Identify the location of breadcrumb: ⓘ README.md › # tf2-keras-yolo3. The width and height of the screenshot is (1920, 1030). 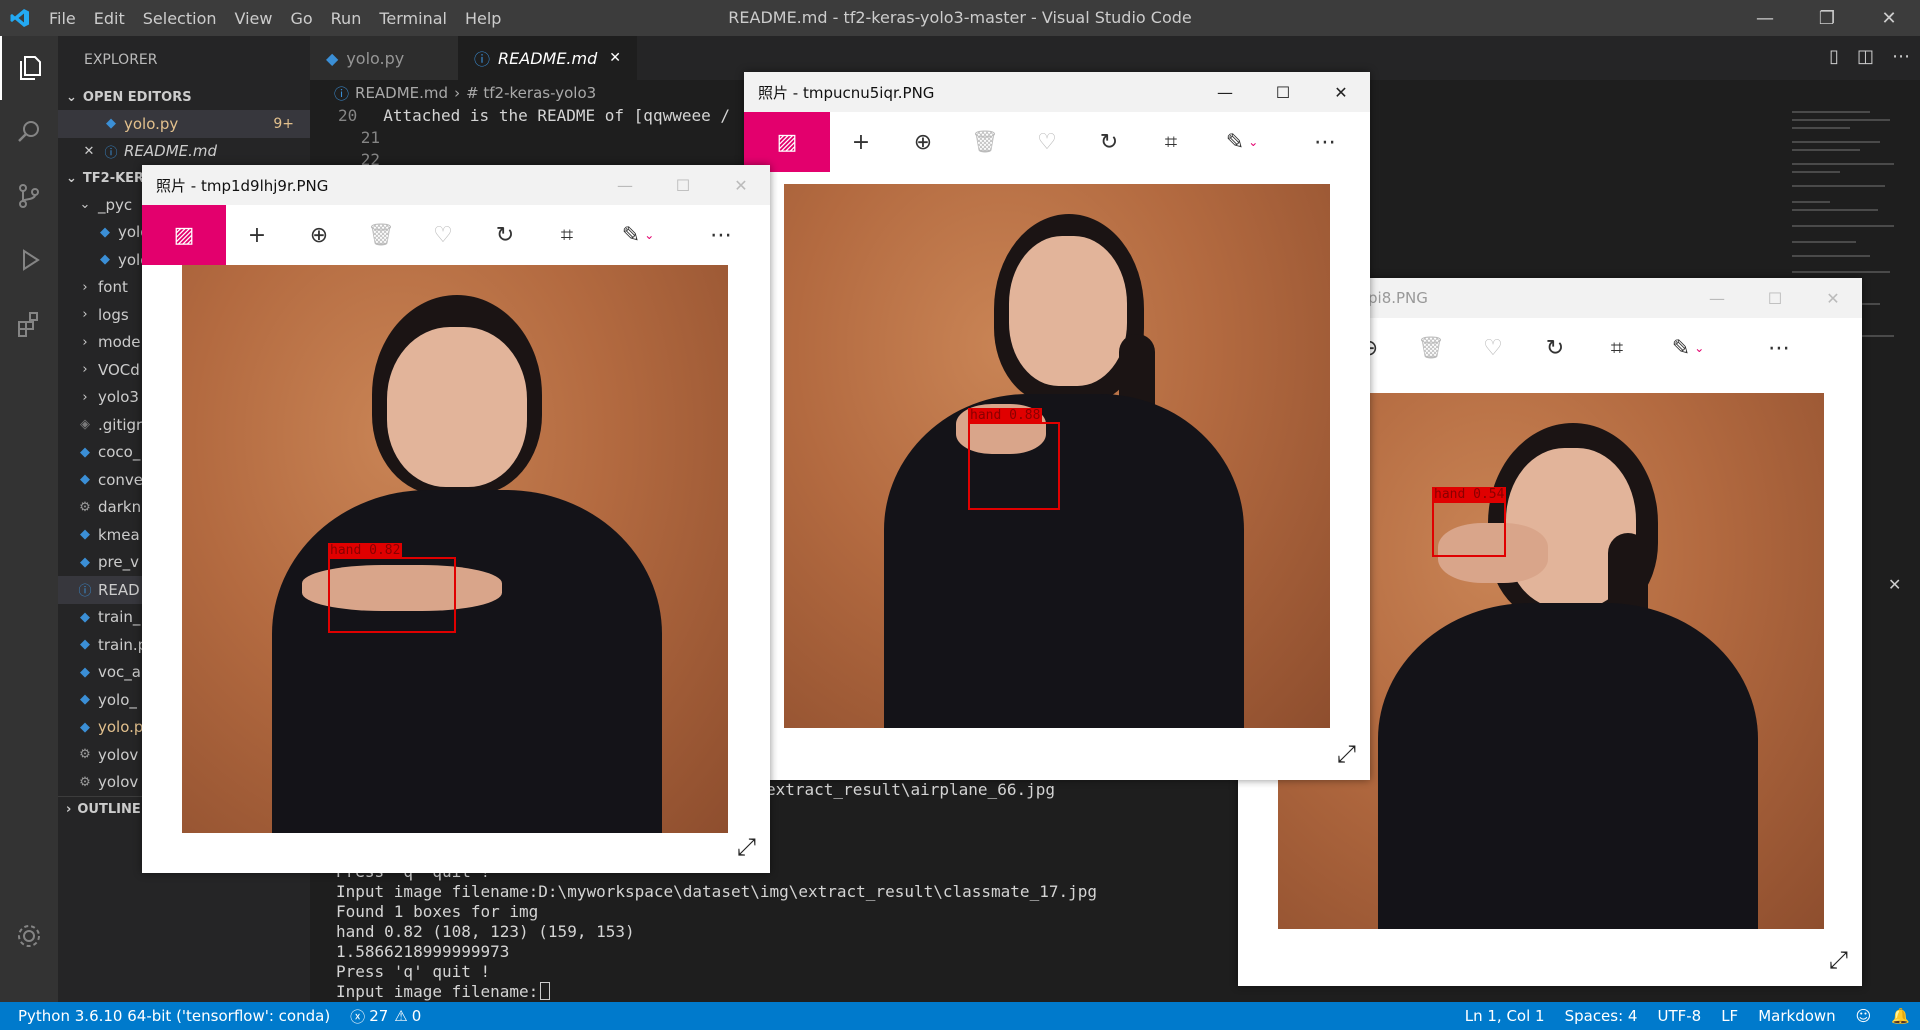
(453, 93).